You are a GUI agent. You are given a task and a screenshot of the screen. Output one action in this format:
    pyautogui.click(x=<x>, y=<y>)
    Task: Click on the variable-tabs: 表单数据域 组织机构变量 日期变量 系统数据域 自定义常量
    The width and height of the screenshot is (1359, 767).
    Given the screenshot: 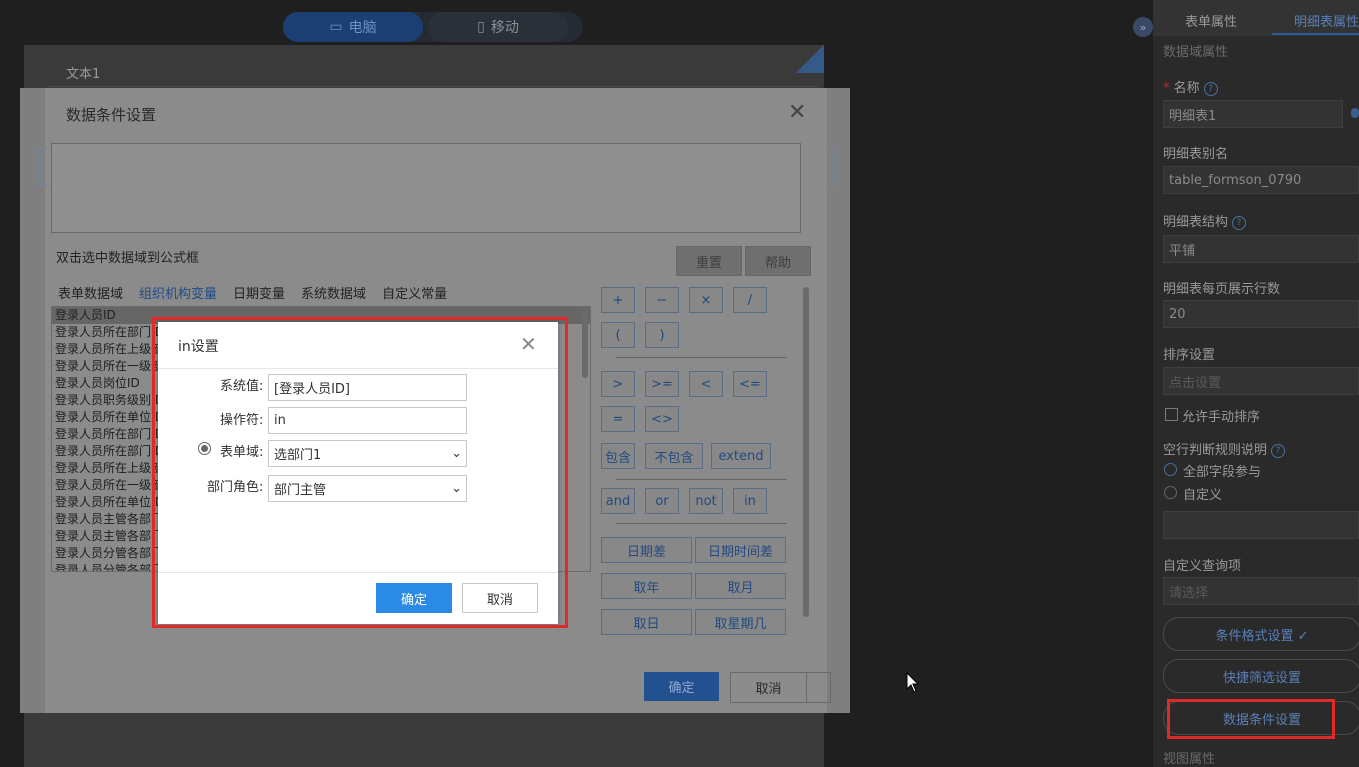 What is the action you would take?
    pyautogui.click(x=252, y=295)
    